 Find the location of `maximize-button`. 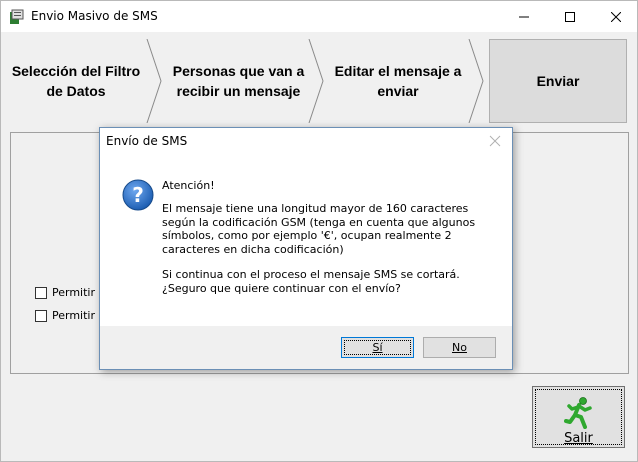

maximize-button is located at coordinates (570, 16).